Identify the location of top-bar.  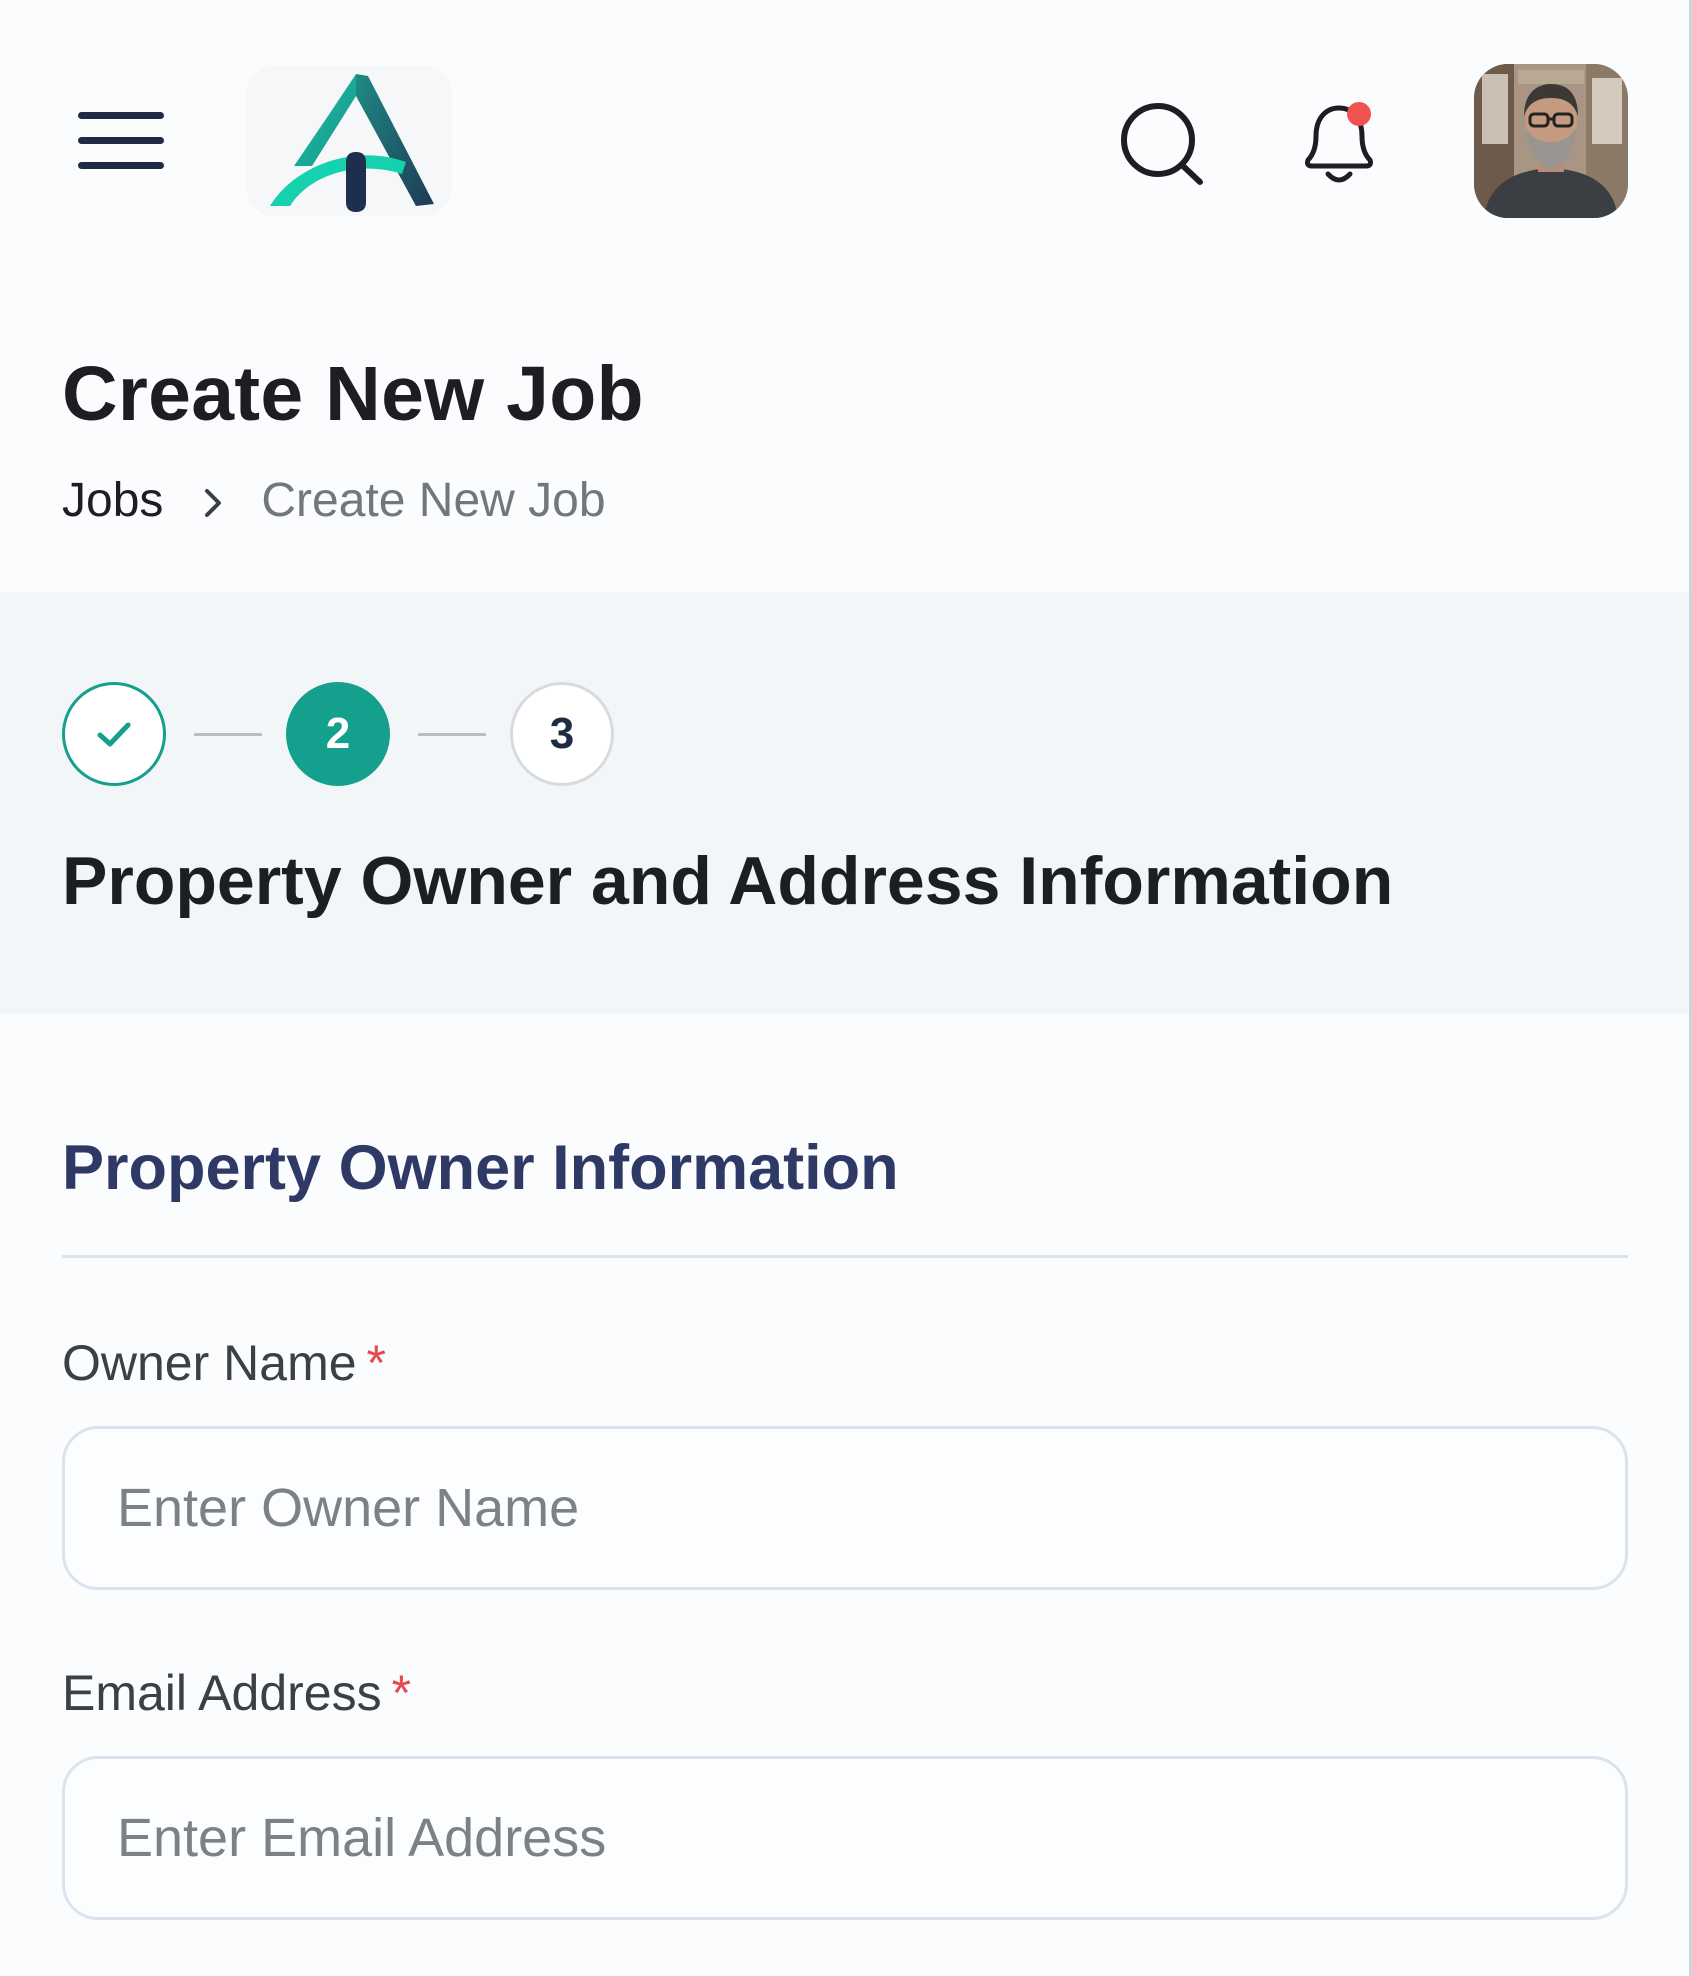
(844, 125).